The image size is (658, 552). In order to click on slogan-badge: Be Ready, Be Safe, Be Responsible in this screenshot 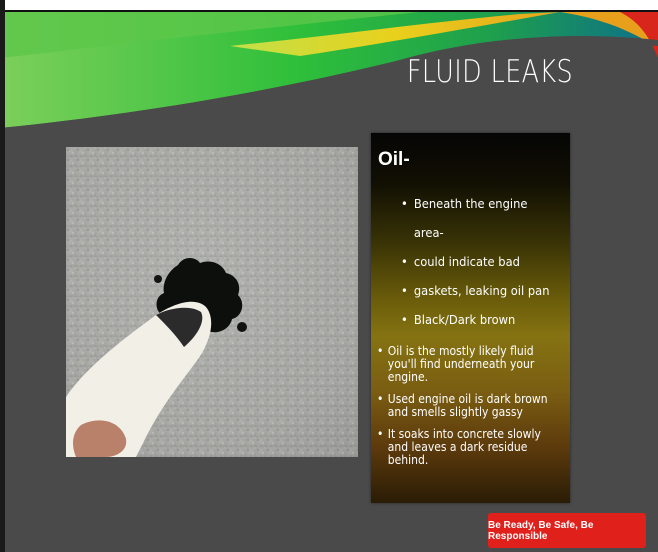, I will do `click(567, 530)`.